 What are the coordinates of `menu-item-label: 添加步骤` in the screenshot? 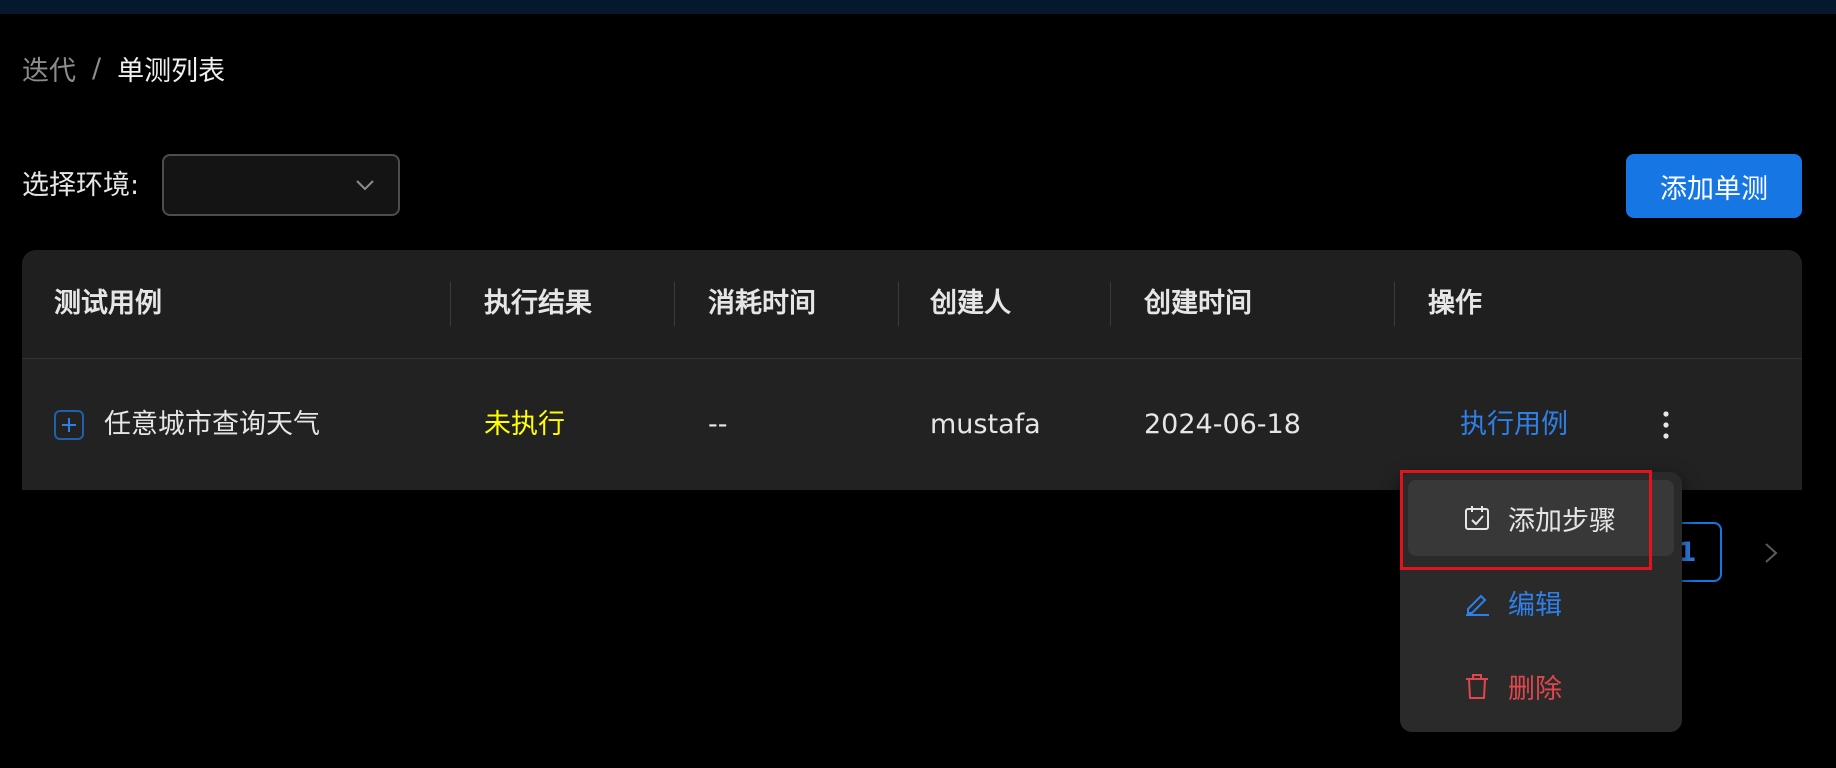 It's located at (1562, 521).